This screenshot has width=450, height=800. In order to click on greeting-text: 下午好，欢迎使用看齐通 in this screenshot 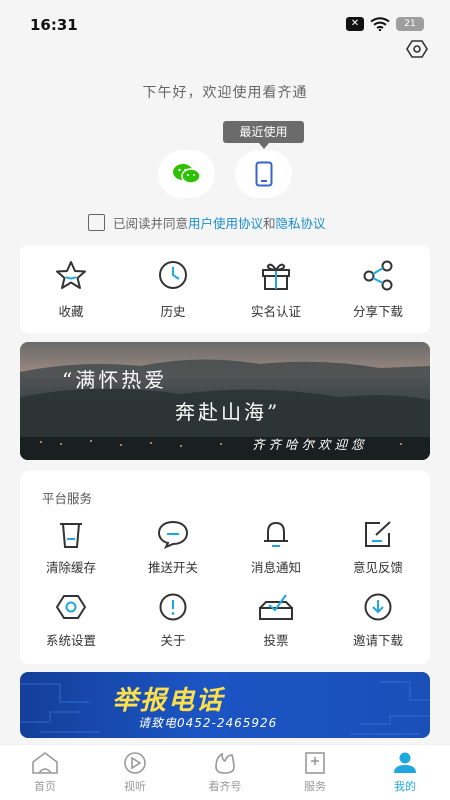, I will do `click(225, 93)`.